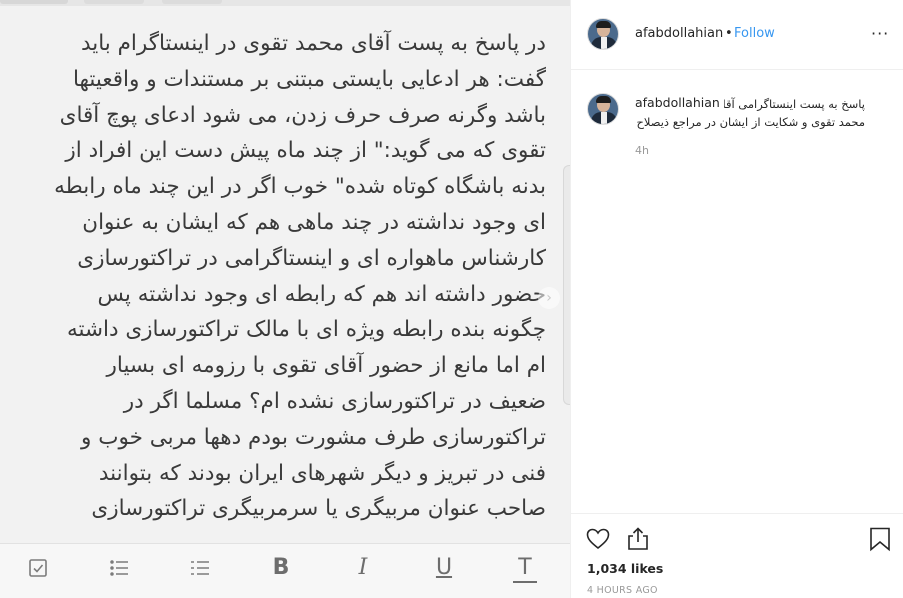 The height and width of the screenshot is (598, 903). What do you see at coordinates (603, 34) in the screenshot?
I see `avatar` at bounding box center [603, 34].